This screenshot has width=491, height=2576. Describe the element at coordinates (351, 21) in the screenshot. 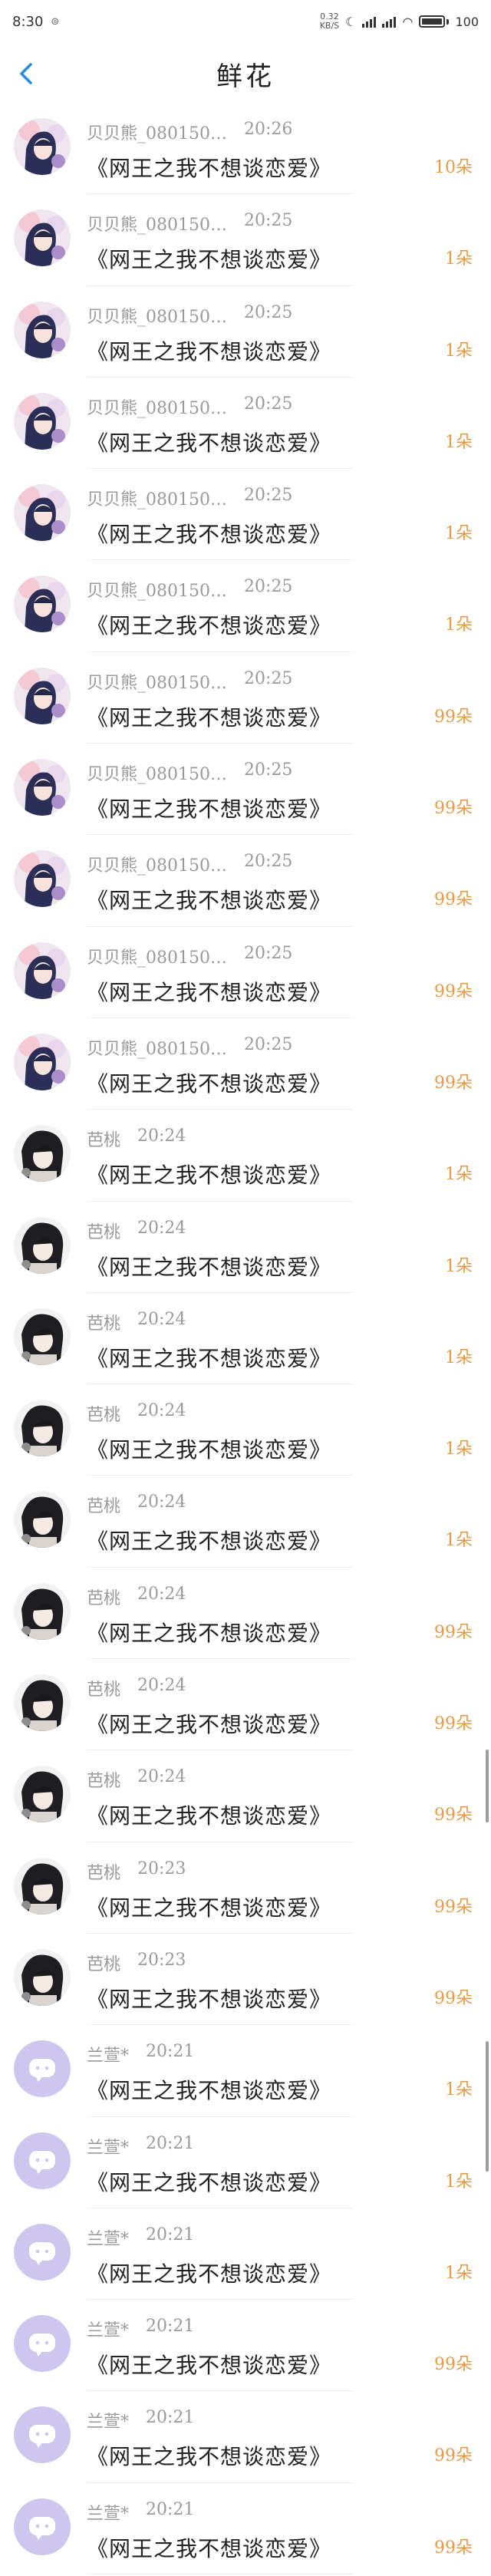

I see `moon-icon: ☾` at that location.